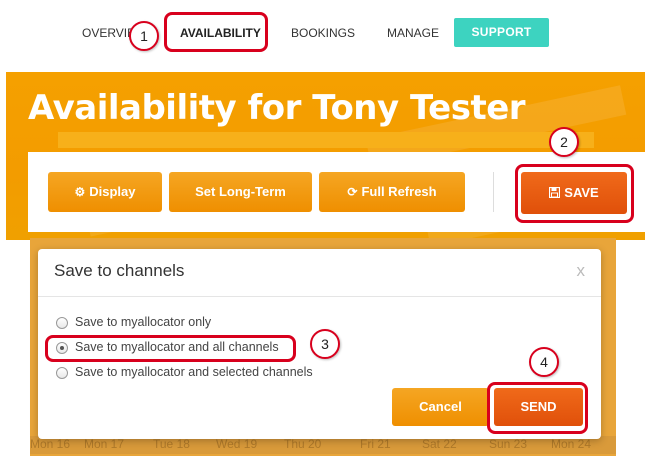 The width and height of the screenshot is (652, 469). What do you see at coordinates (501, 32) in the screenshot?
I see `support-button: SUPPORT` at bounding box center [501, 32].